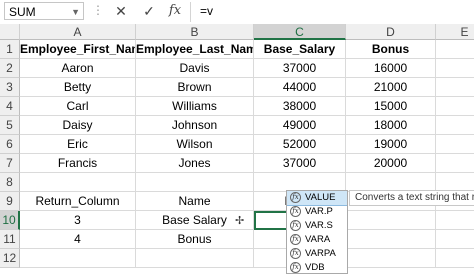  I want to click on cell-e11, so click(455, 239).